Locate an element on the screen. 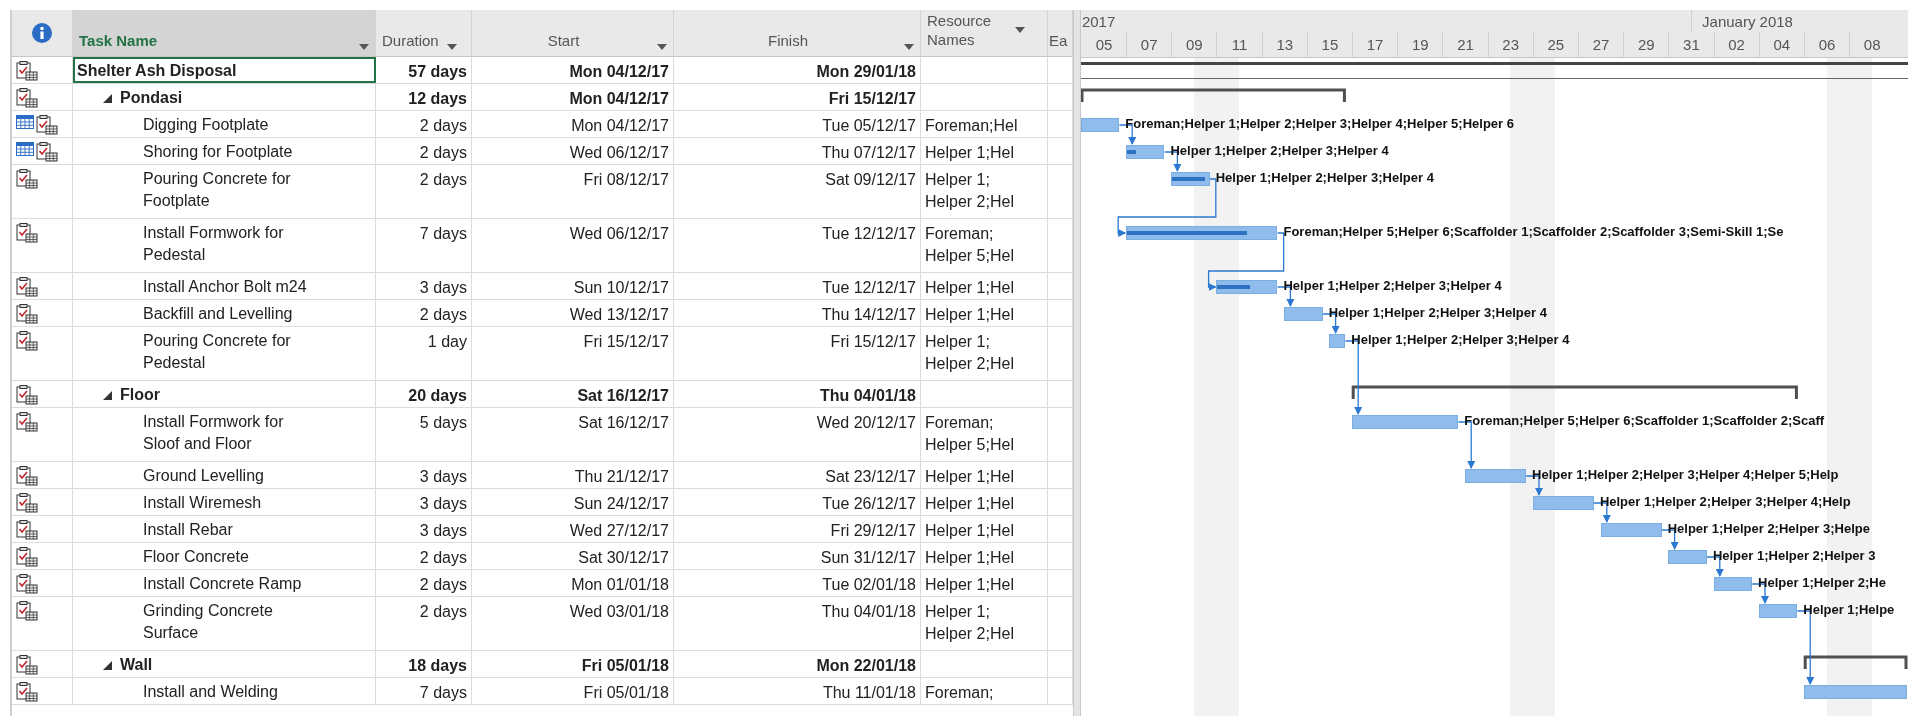 Image resolution: width=1908 pixels, height=716 pixels. timescale-label: 08 is located at coordinates (1872, 44).